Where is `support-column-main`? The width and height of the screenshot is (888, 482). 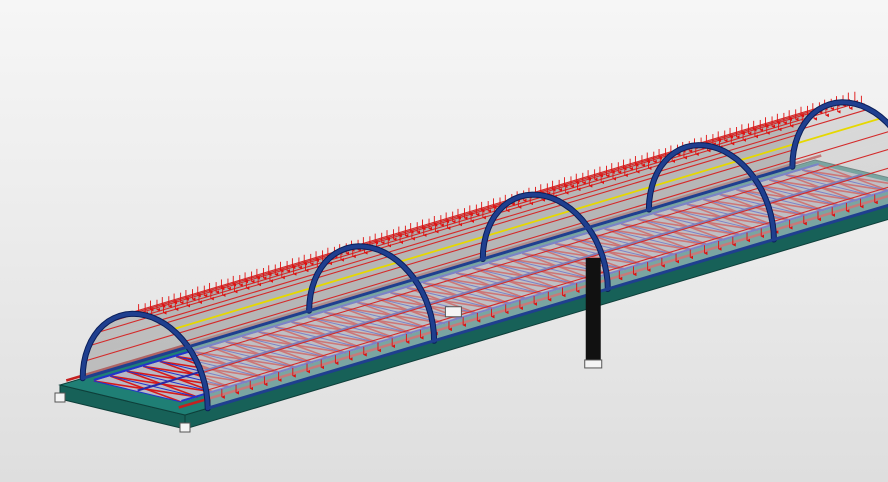
support-column-main is located at coordinates (593, 311).